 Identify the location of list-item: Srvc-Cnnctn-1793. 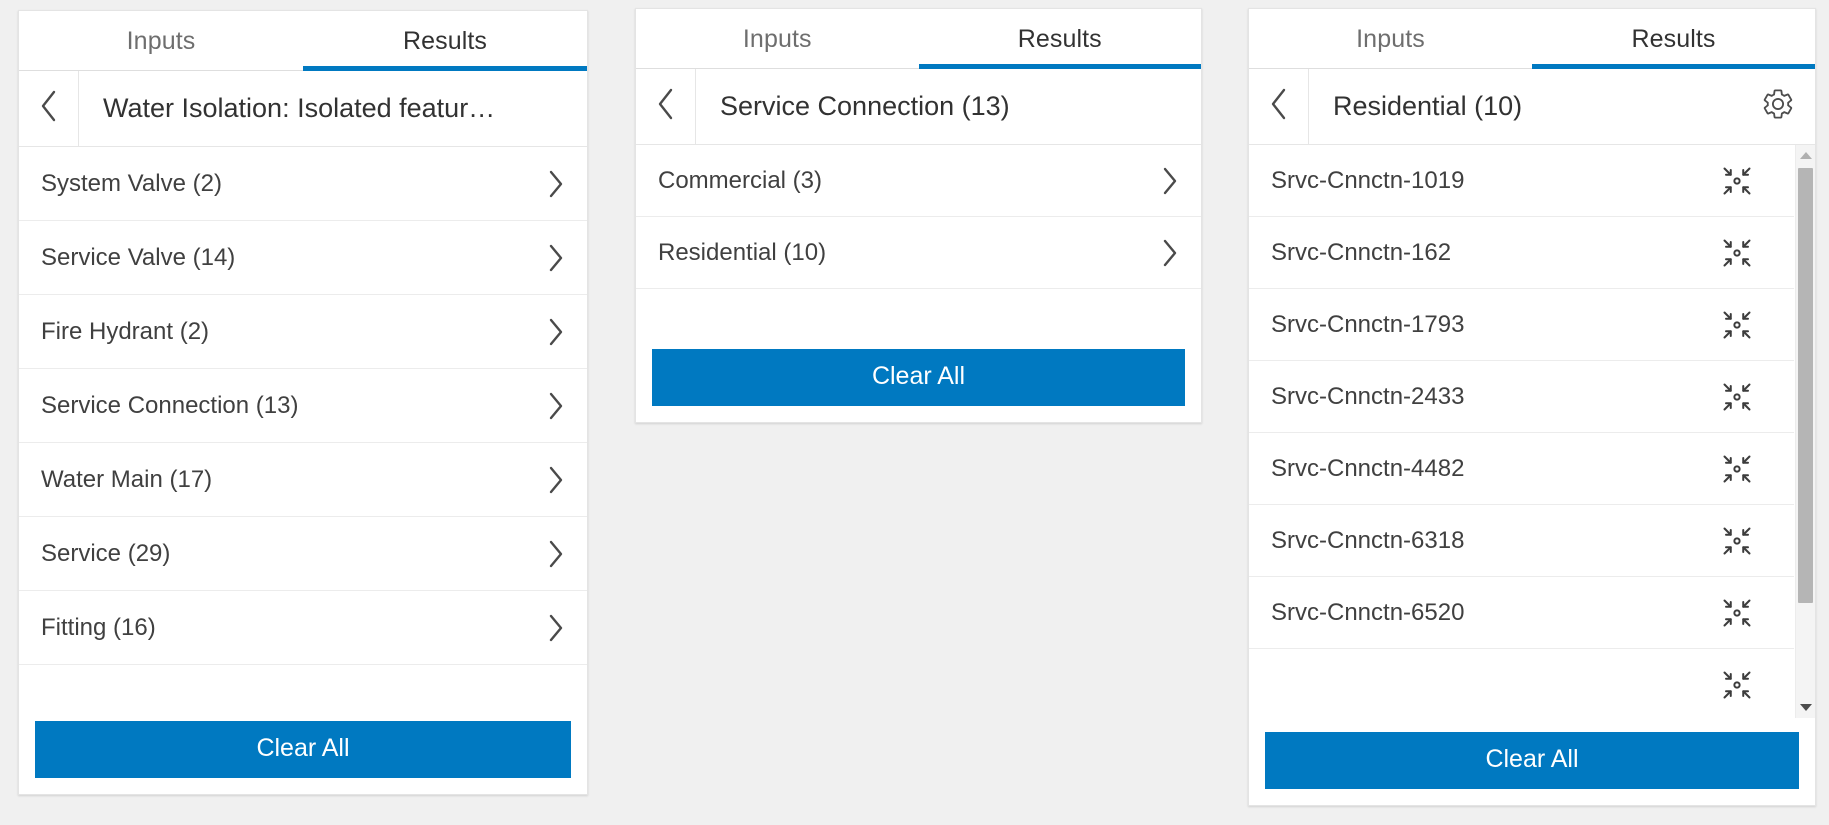
(1521, 325).